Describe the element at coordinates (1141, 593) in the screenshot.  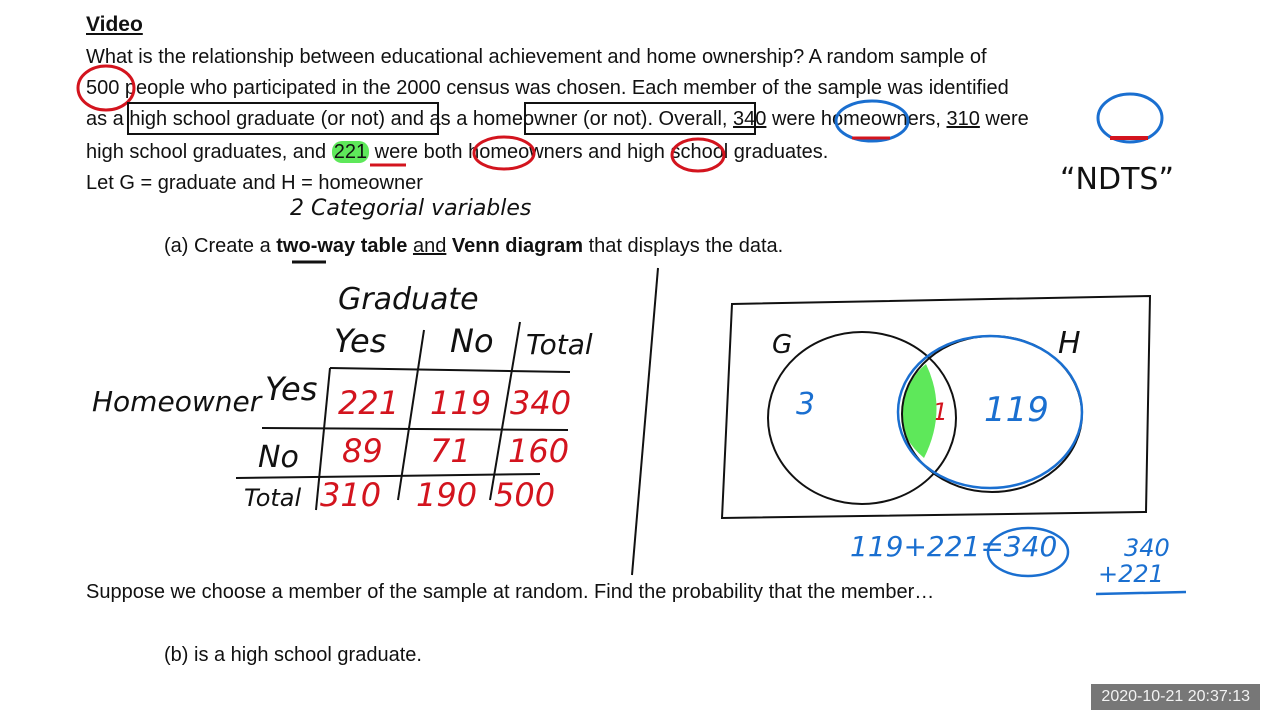
I see `sum-underline` at that location.